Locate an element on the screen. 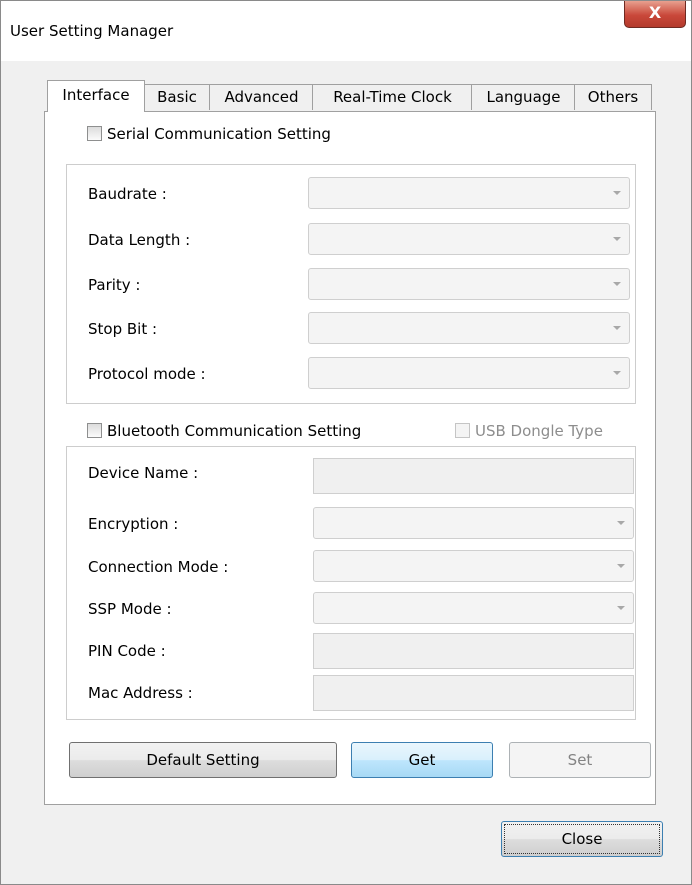  encryption-dropdown is located at coordinates (473, 523).